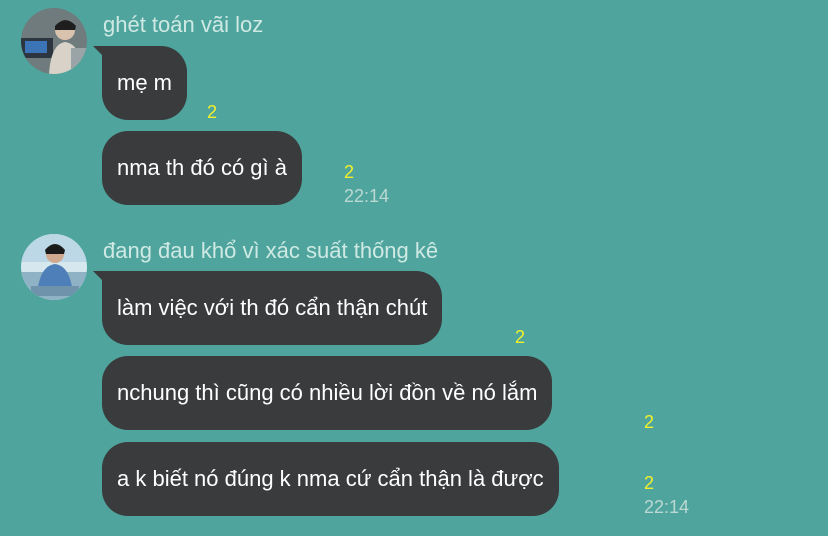 The width and height of the screenshot is (828, 536). What do you see at coordinates (202, 168) in the screenshot?
I see `message-bubble: nma th đó có gì à` at bounding box center [202, 168].